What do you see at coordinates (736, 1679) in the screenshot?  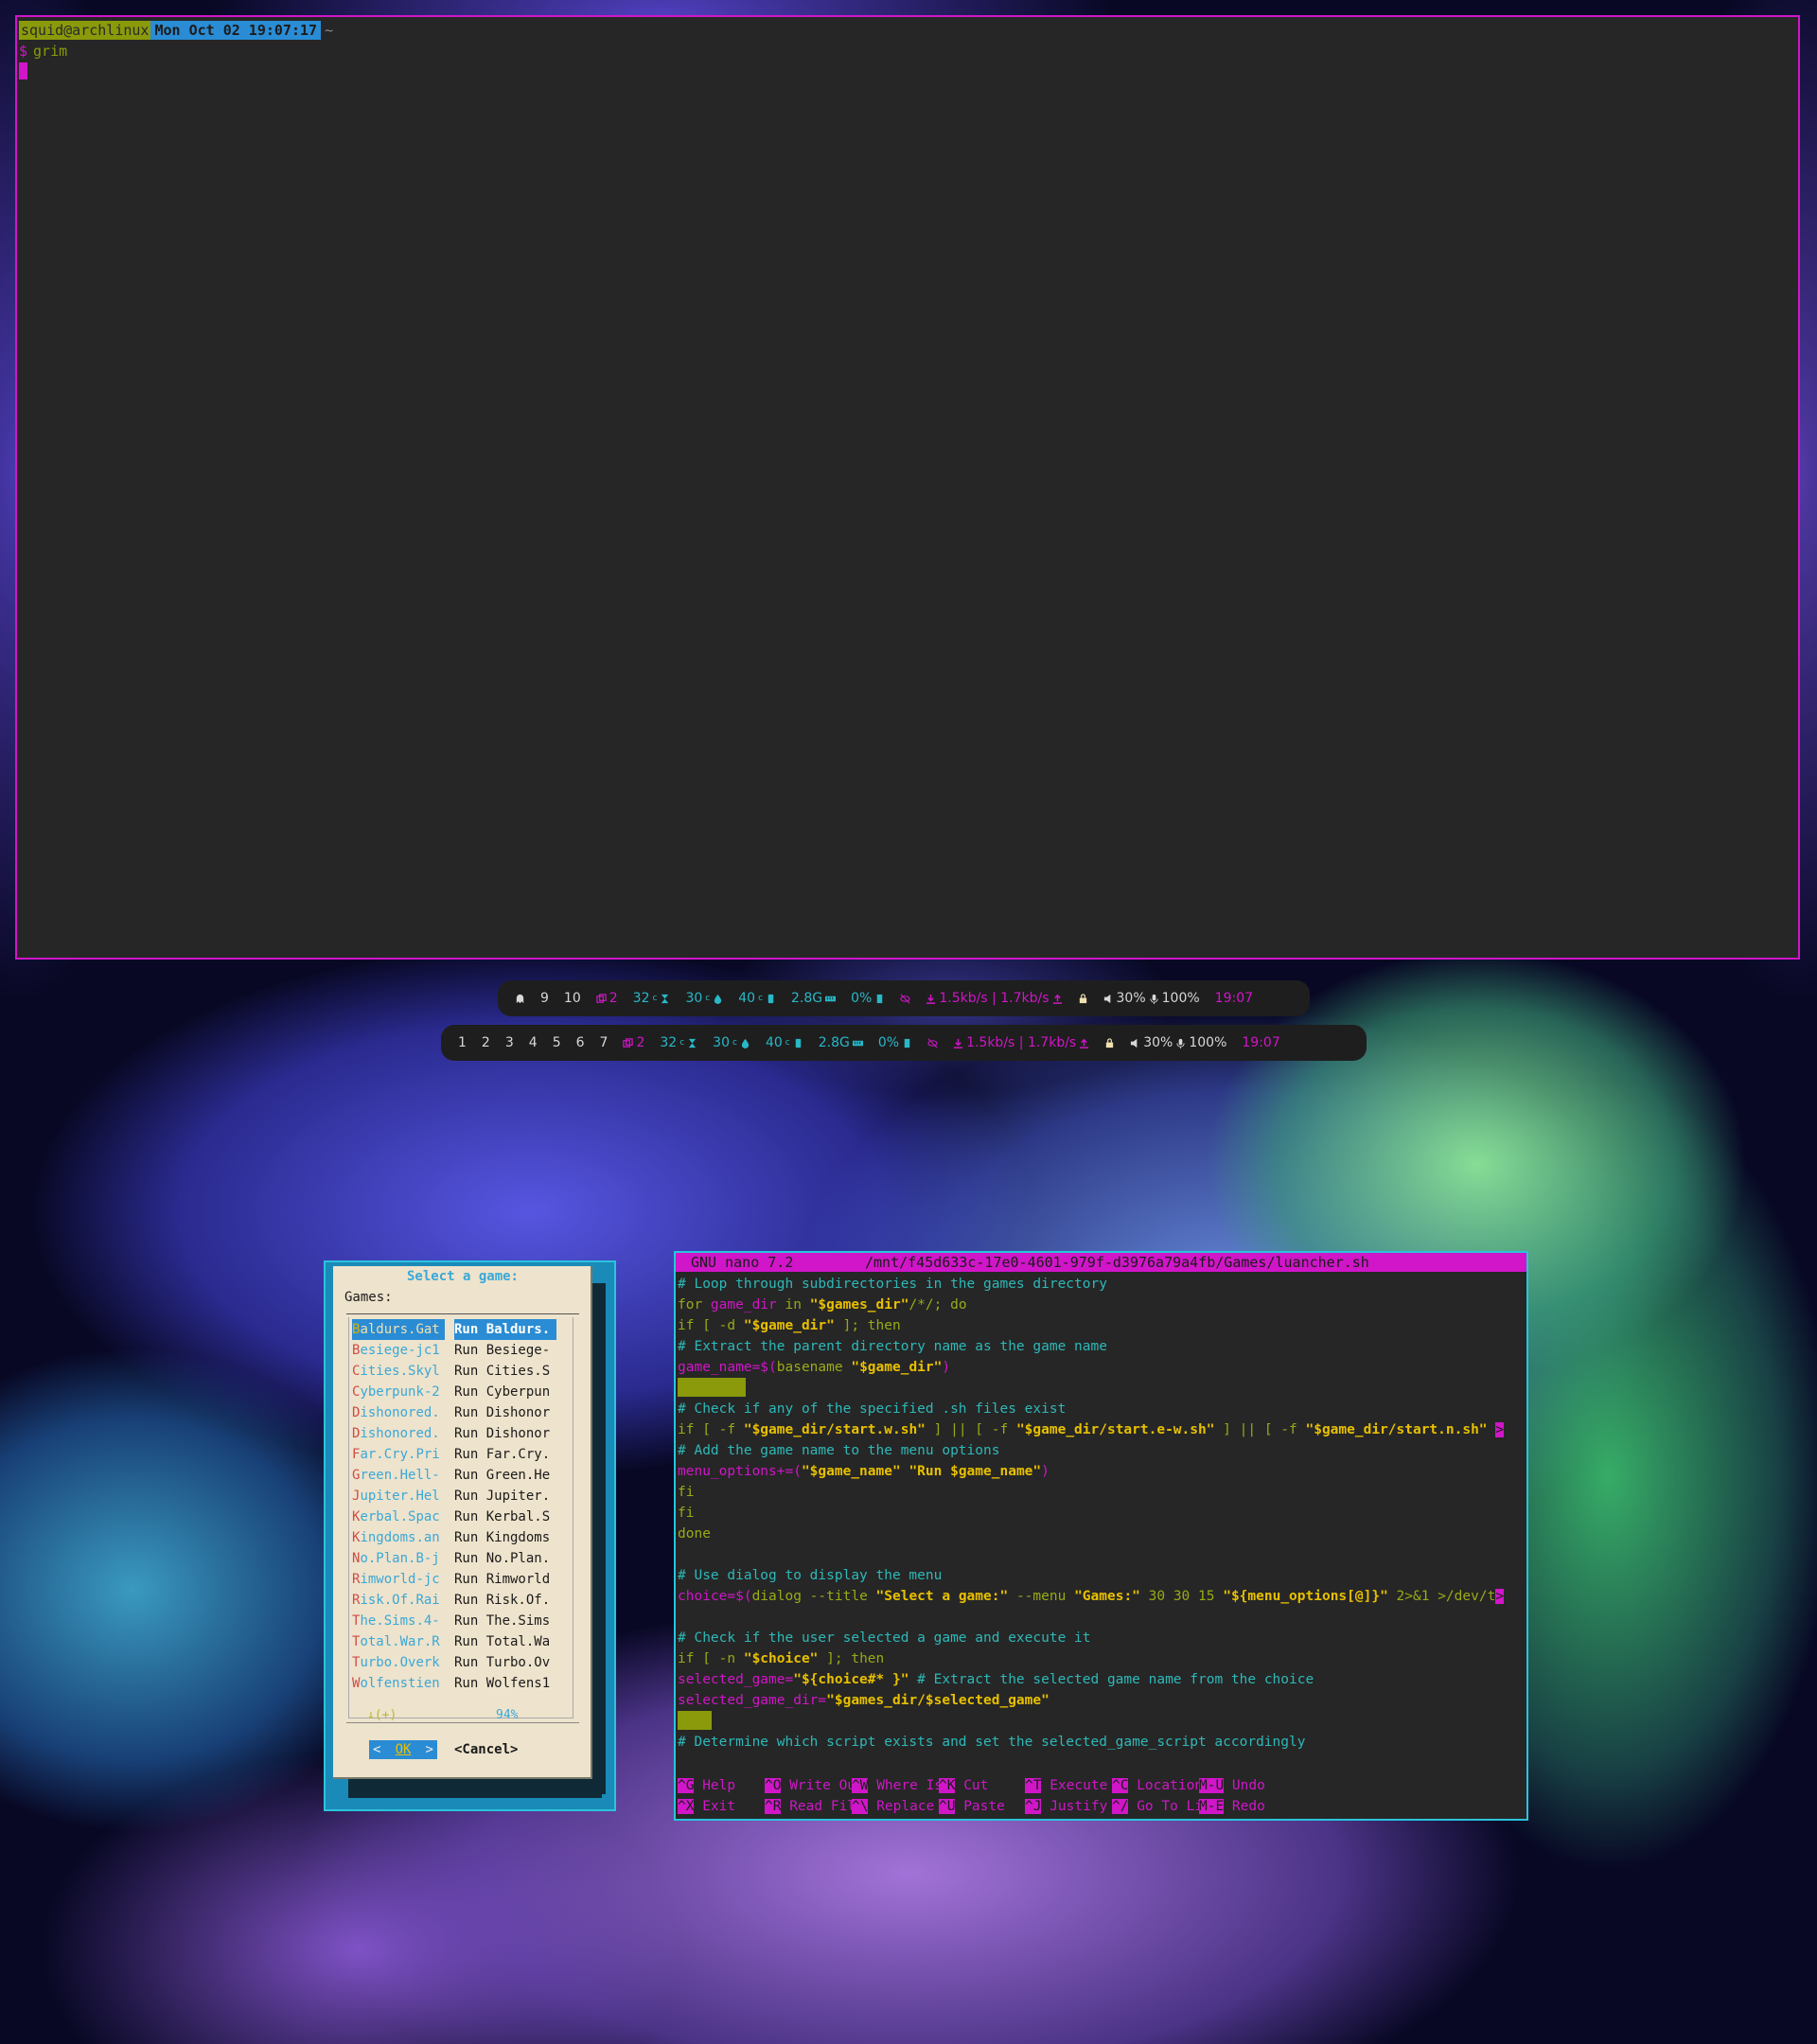 I see `code-token: selected_game=` at bounding box center [736, 1679].